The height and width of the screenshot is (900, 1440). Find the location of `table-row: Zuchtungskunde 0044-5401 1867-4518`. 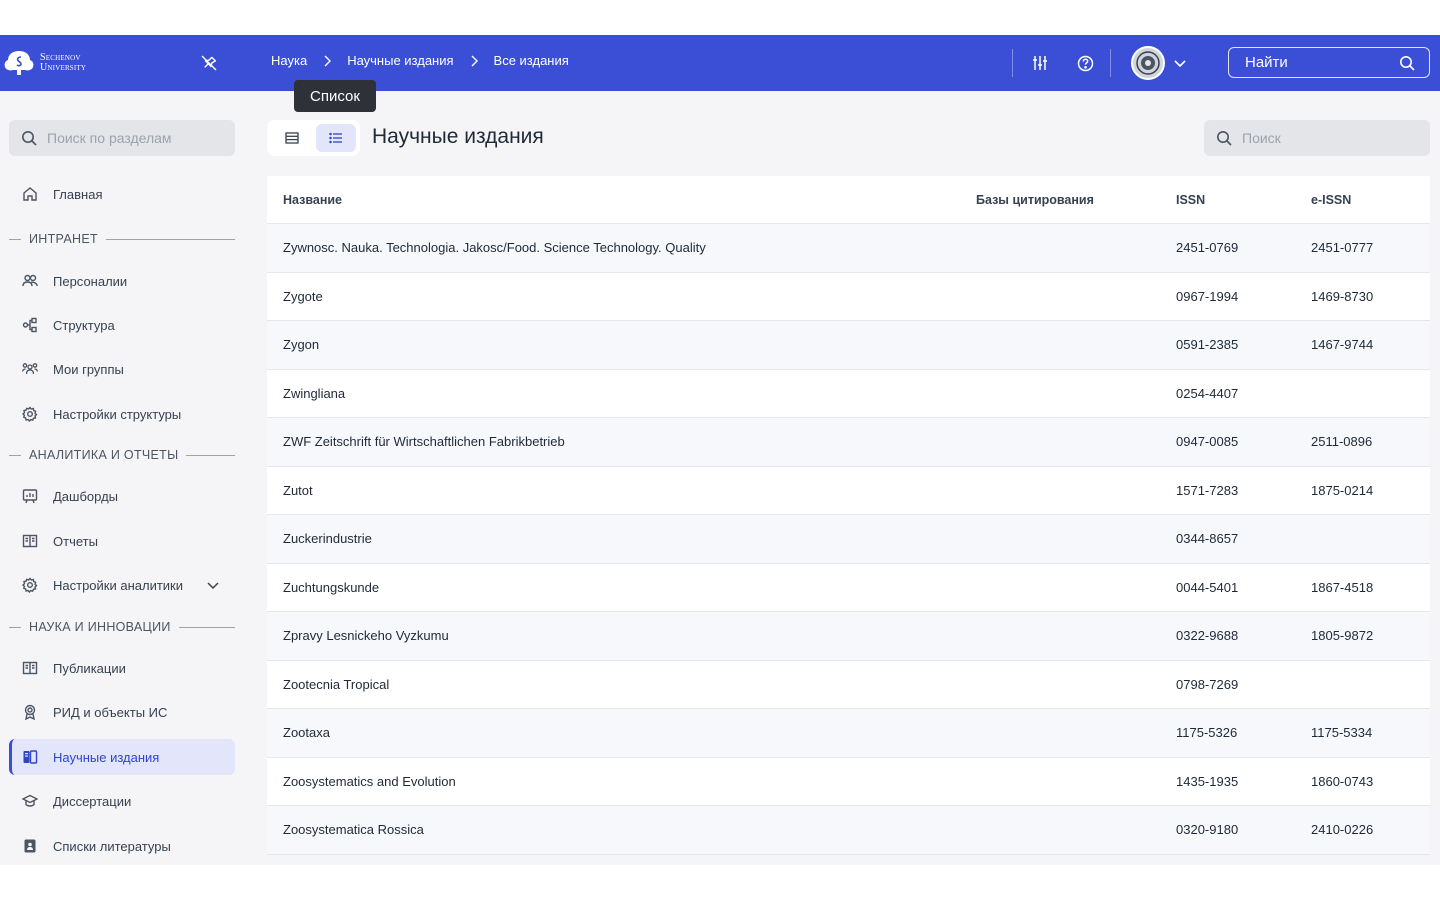

table-row: Zuchtungskunde 0044-5401 1867-4518 is located at coordinates (848, 588).